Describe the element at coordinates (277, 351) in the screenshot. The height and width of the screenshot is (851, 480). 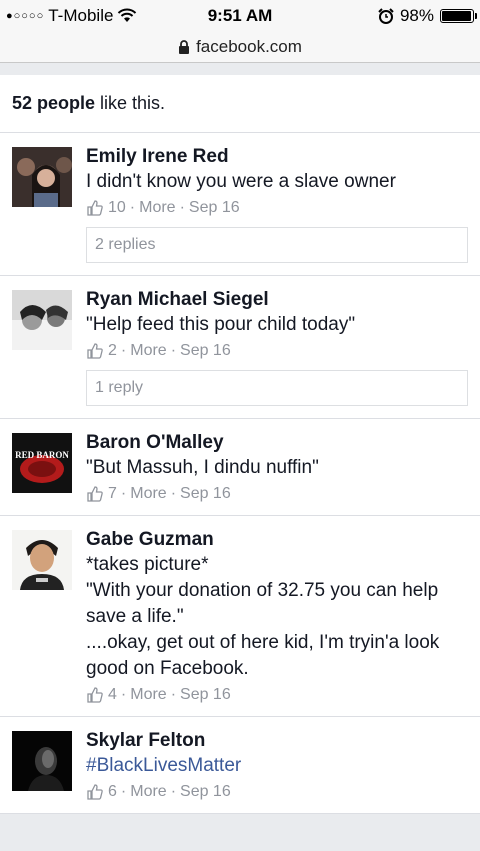
I see `comment-meta: 2 · More · Sep 16` at that location.